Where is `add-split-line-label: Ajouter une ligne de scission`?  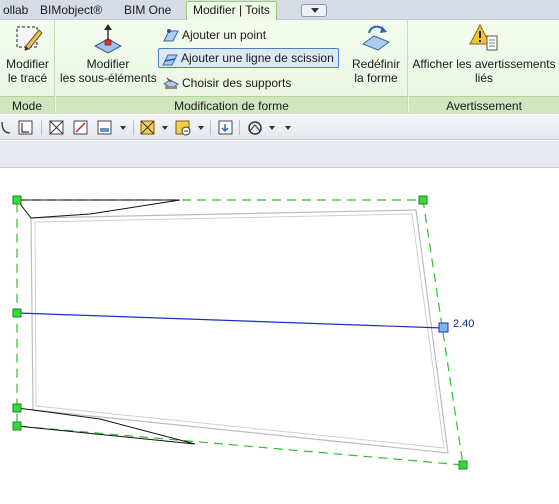
add-split-line-label: Ajouter une ligne de scission is located at coordinates (257, 58).